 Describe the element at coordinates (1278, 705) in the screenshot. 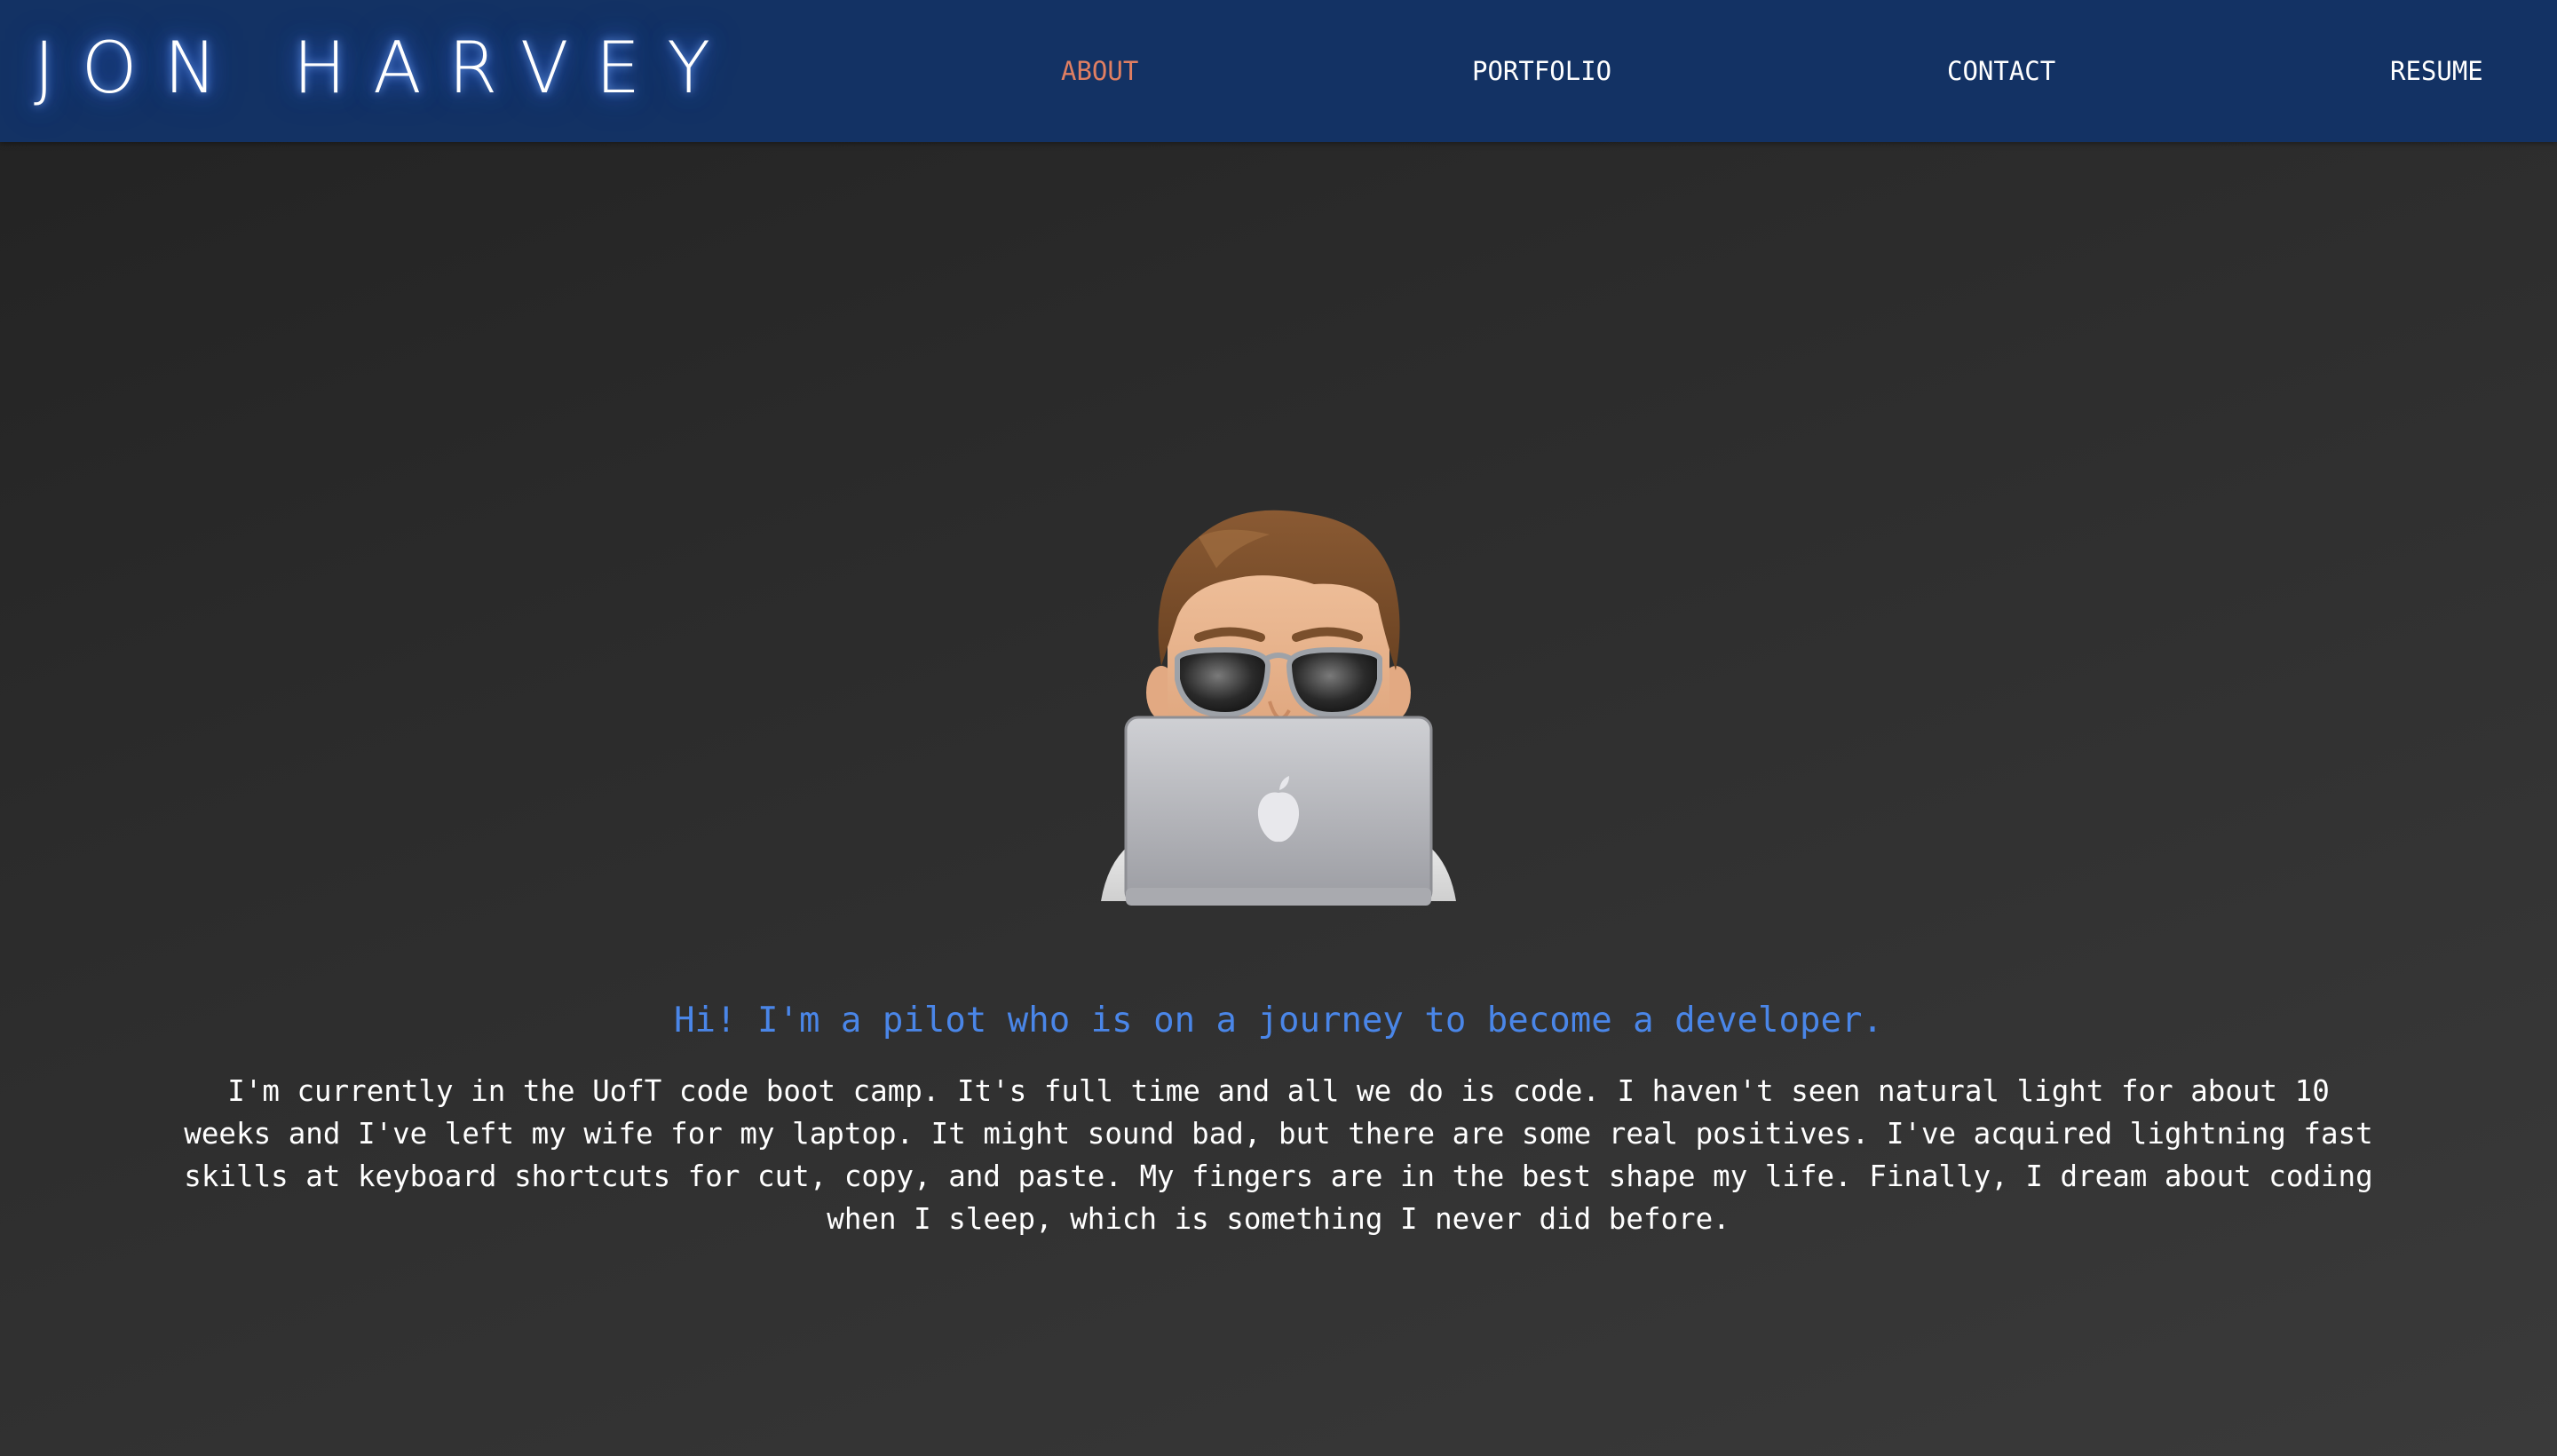

I see `memoji-laptop-icon` at that location.